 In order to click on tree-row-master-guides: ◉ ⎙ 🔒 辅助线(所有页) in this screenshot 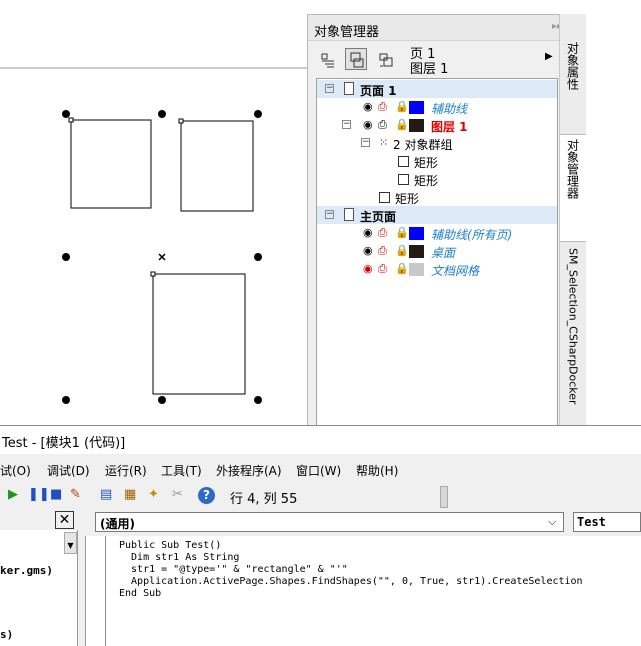, I will do `click(437, 233)`.